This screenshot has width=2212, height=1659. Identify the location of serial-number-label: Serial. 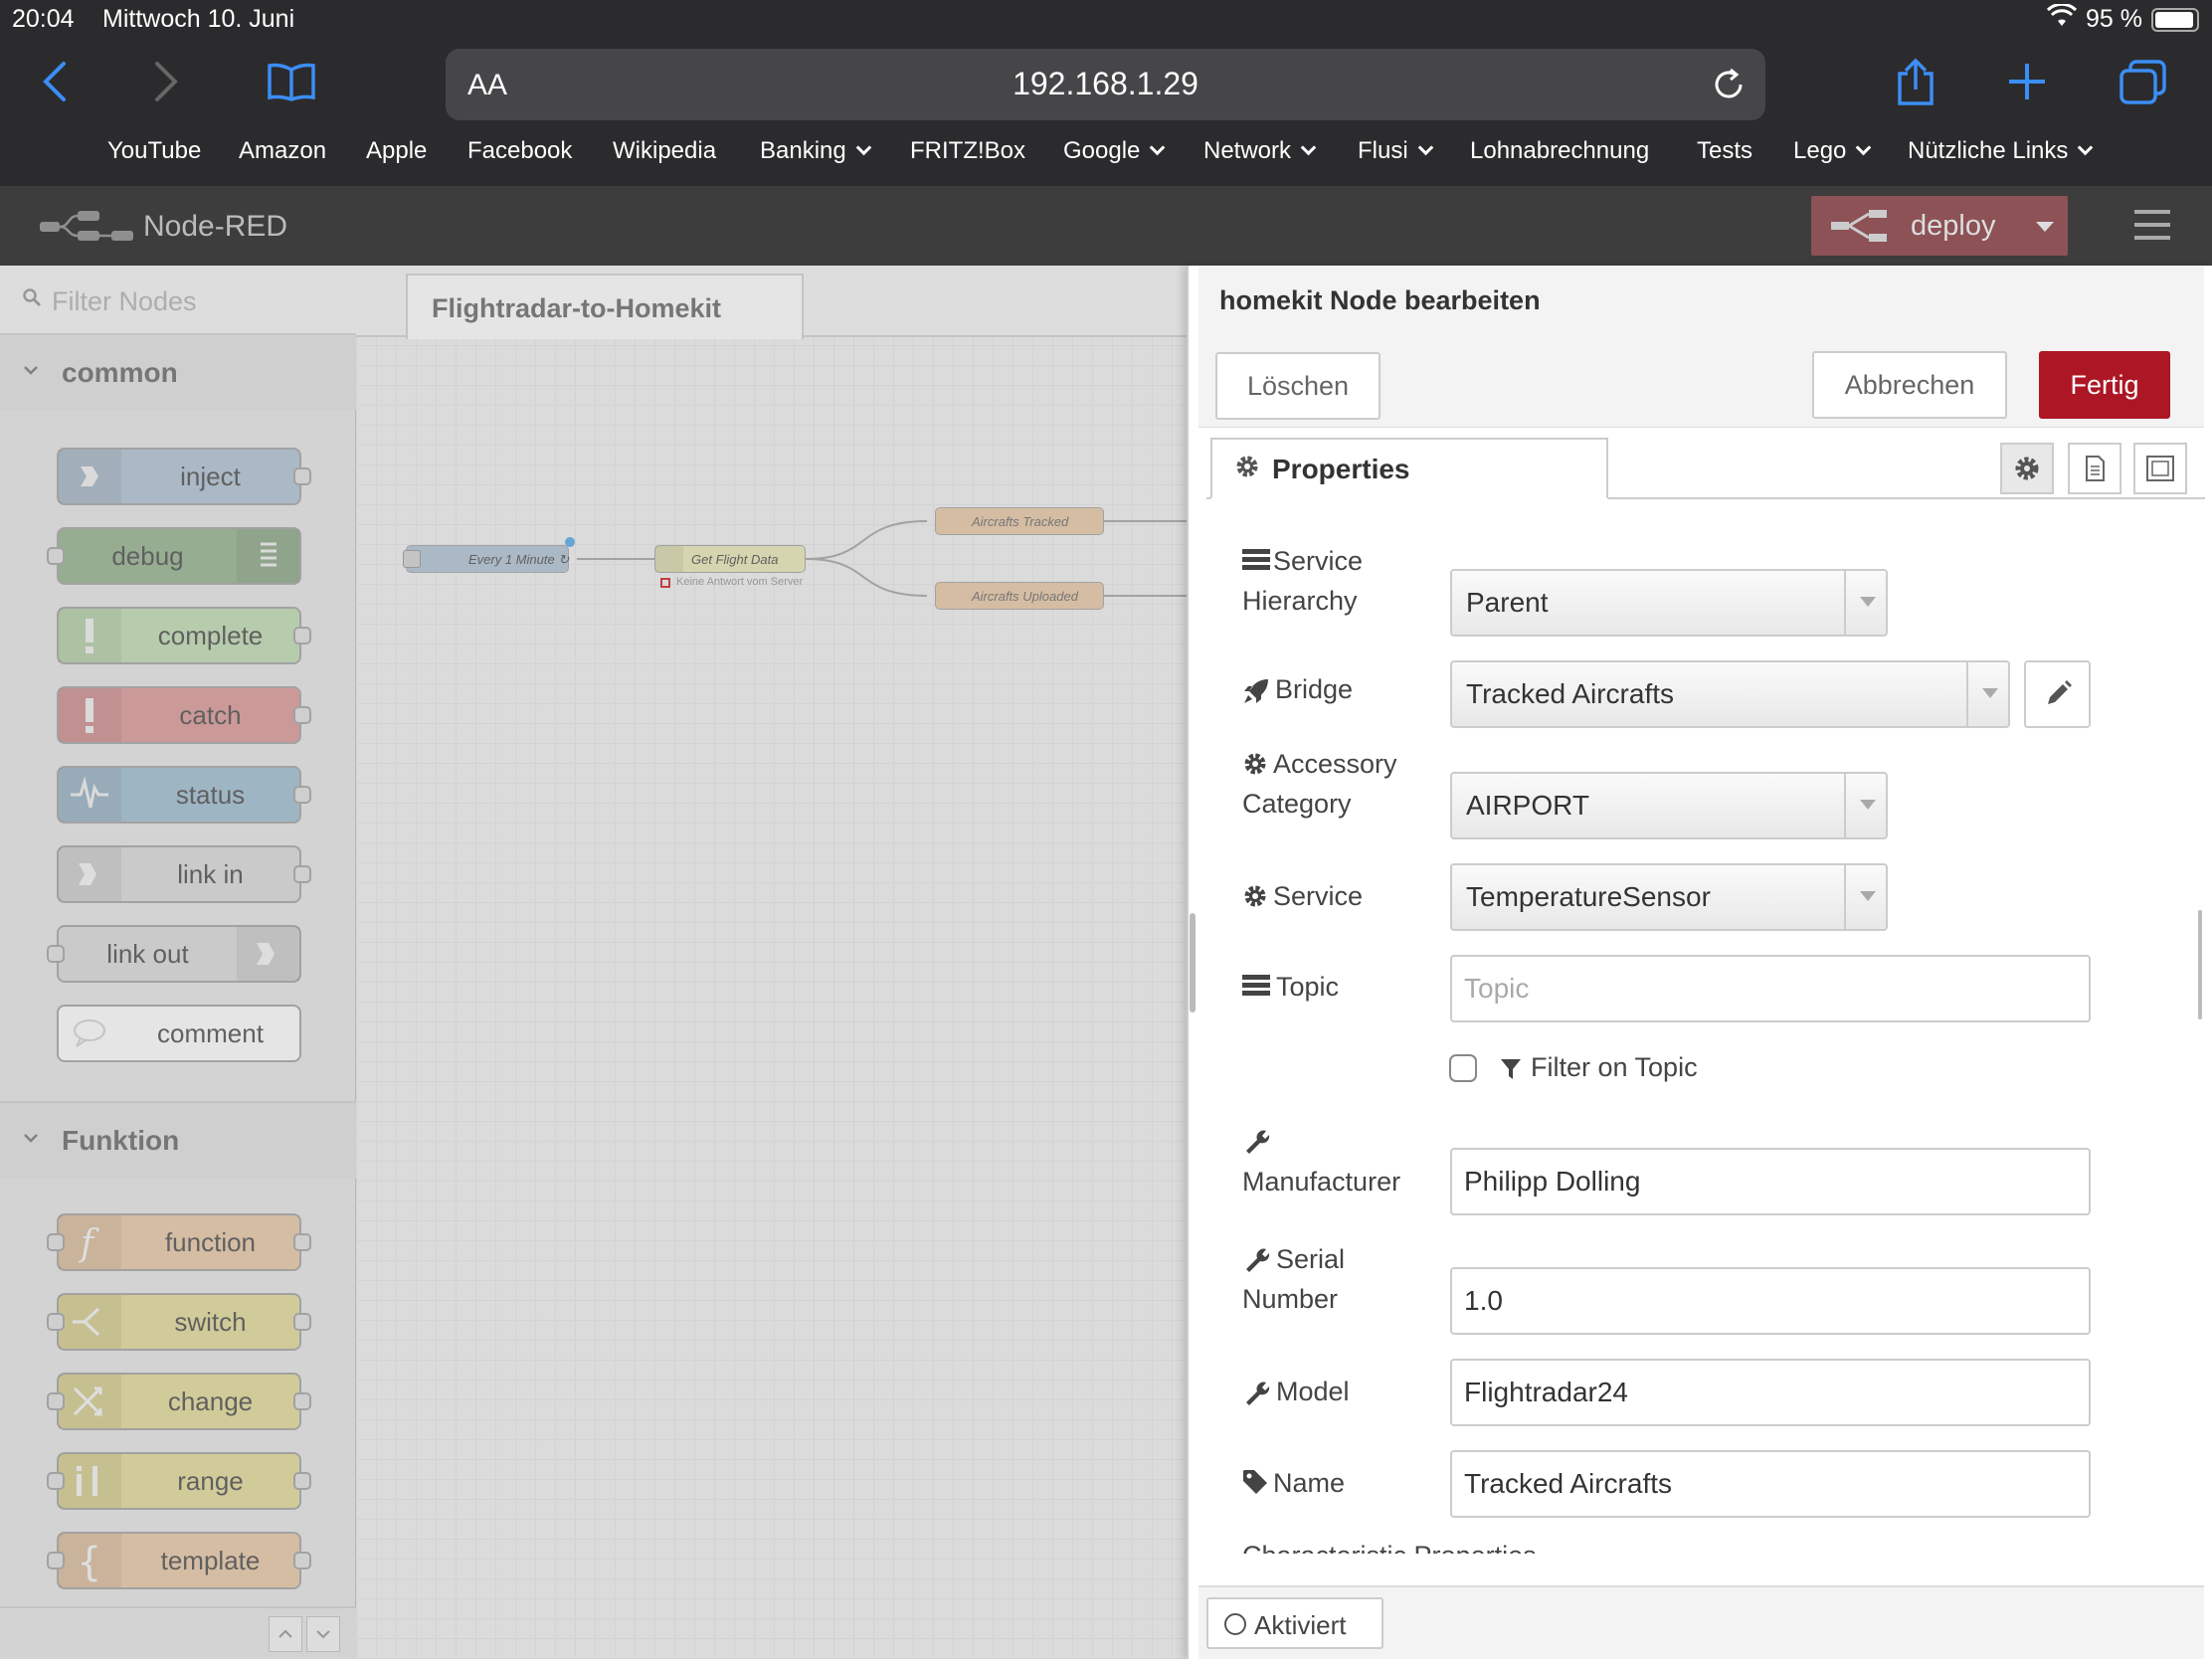
(1311, 1259).